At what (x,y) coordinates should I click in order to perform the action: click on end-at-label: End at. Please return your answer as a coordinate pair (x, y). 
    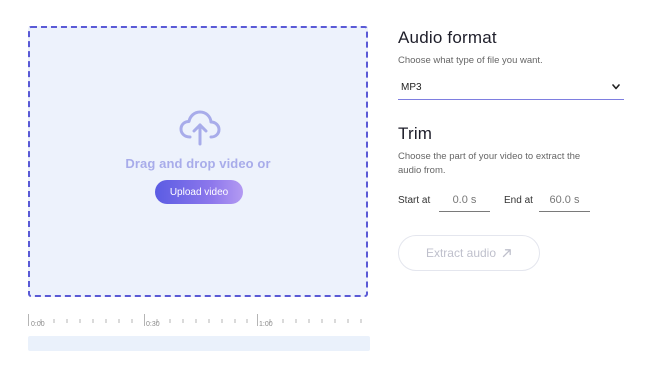
    Looking at the image, I should click on (518, 200).